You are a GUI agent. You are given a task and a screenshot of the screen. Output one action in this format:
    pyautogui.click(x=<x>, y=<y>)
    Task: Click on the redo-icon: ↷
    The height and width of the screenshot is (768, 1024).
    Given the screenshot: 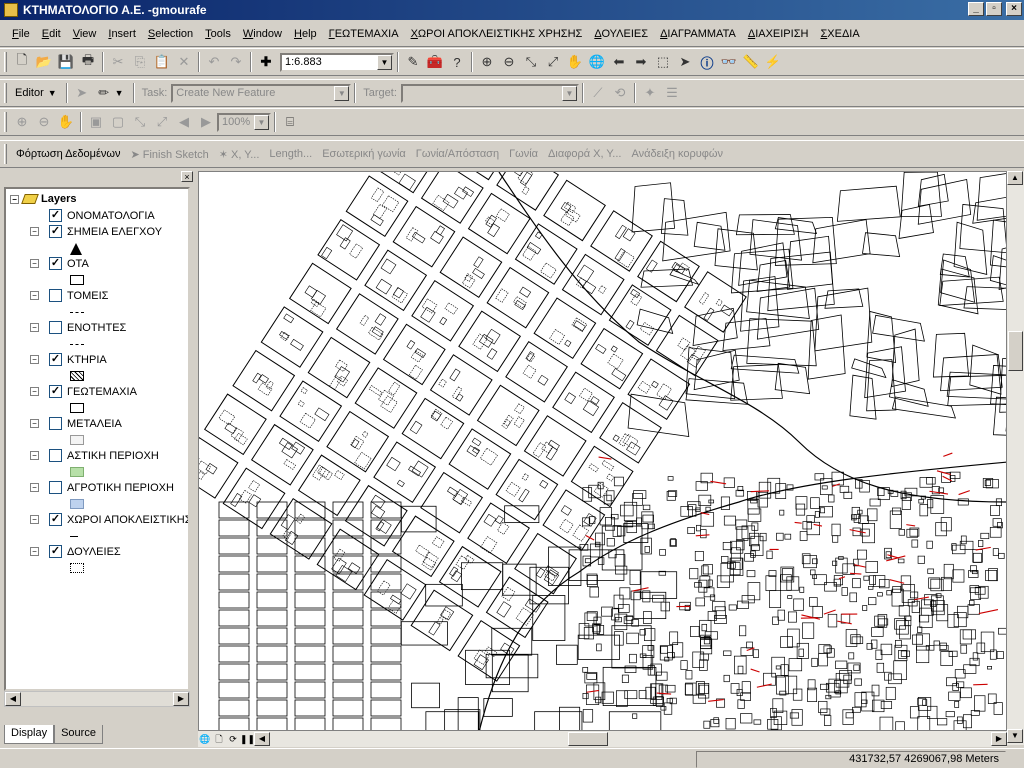 What is the action you would take?
    pyautogui.click(x=236, y=62)
    